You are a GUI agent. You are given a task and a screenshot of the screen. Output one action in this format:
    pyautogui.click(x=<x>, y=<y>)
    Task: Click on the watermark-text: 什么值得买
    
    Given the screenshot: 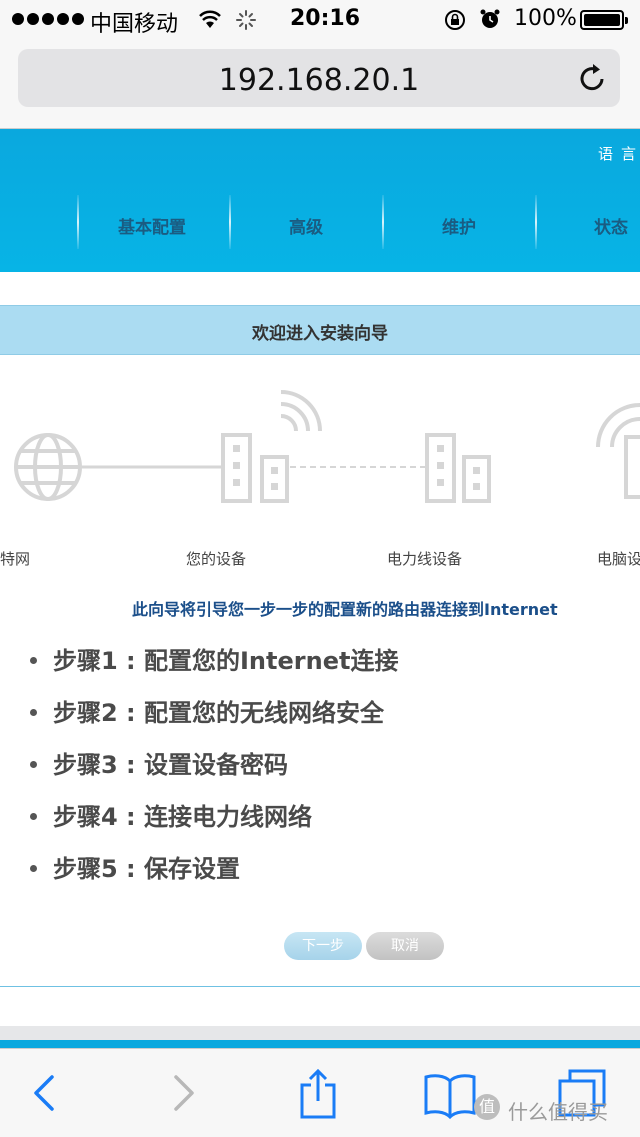 What is the action you would take?
    pyautogui.click(x=558, y=1112)
    